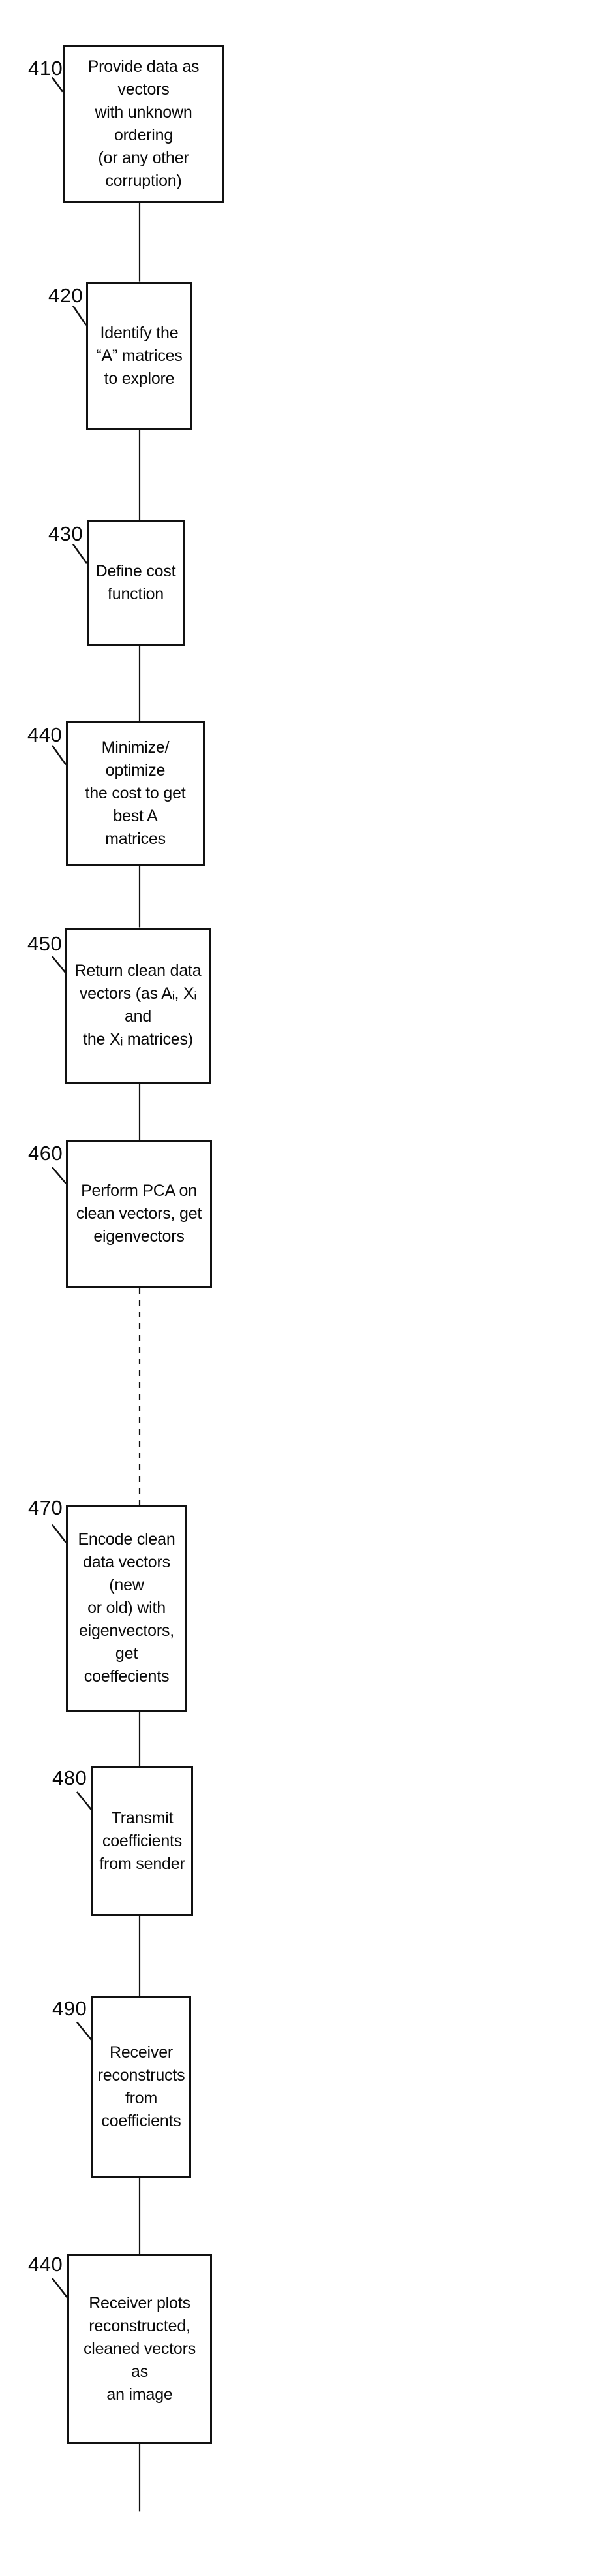  Describe the element at coordinates (45, 944) in the screenshot. I see `reference-numeral-450-4: 450` at that location.